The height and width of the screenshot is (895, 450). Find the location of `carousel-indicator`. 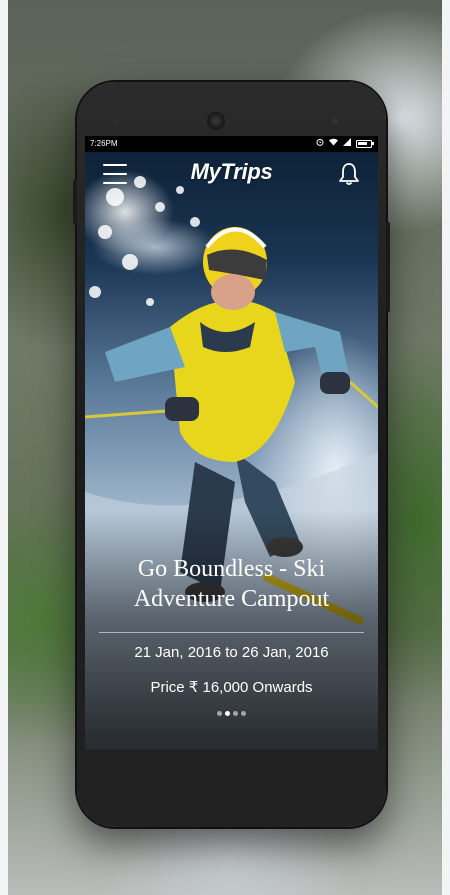

carousel-indicator is located at coordinates (231, 713).